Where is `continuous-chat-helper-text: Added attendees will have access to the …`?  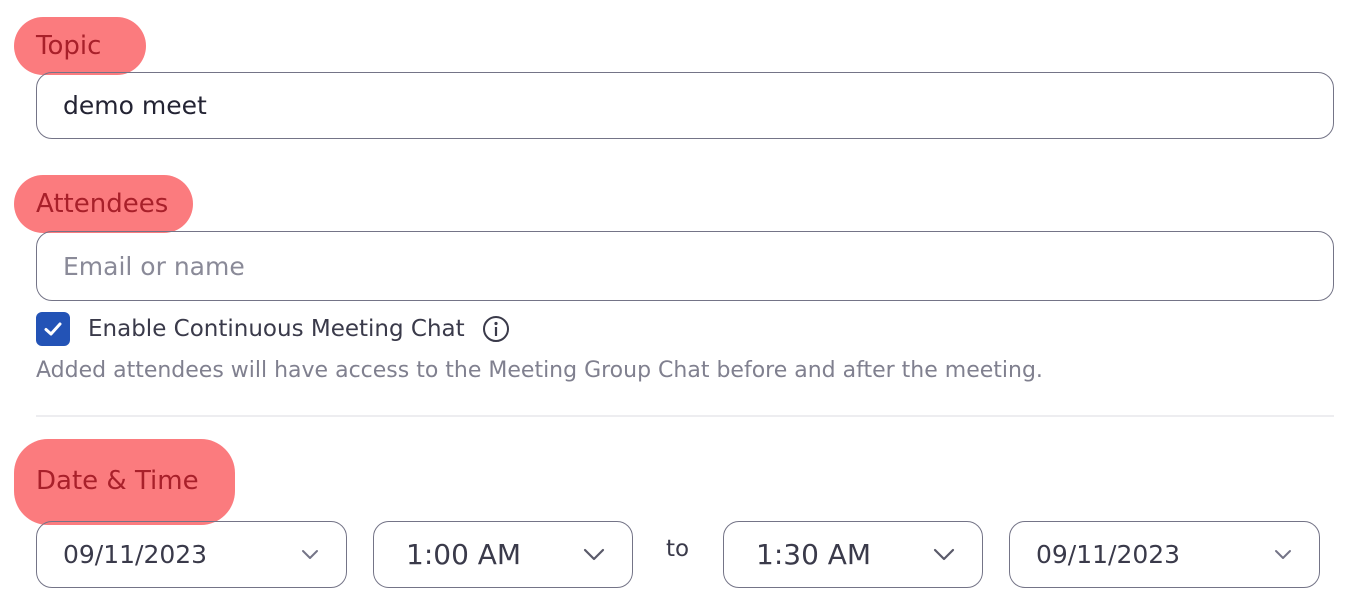 continuous-chat-helper-text: Added attendees will have access to the … is located at coordinates (539, 370).